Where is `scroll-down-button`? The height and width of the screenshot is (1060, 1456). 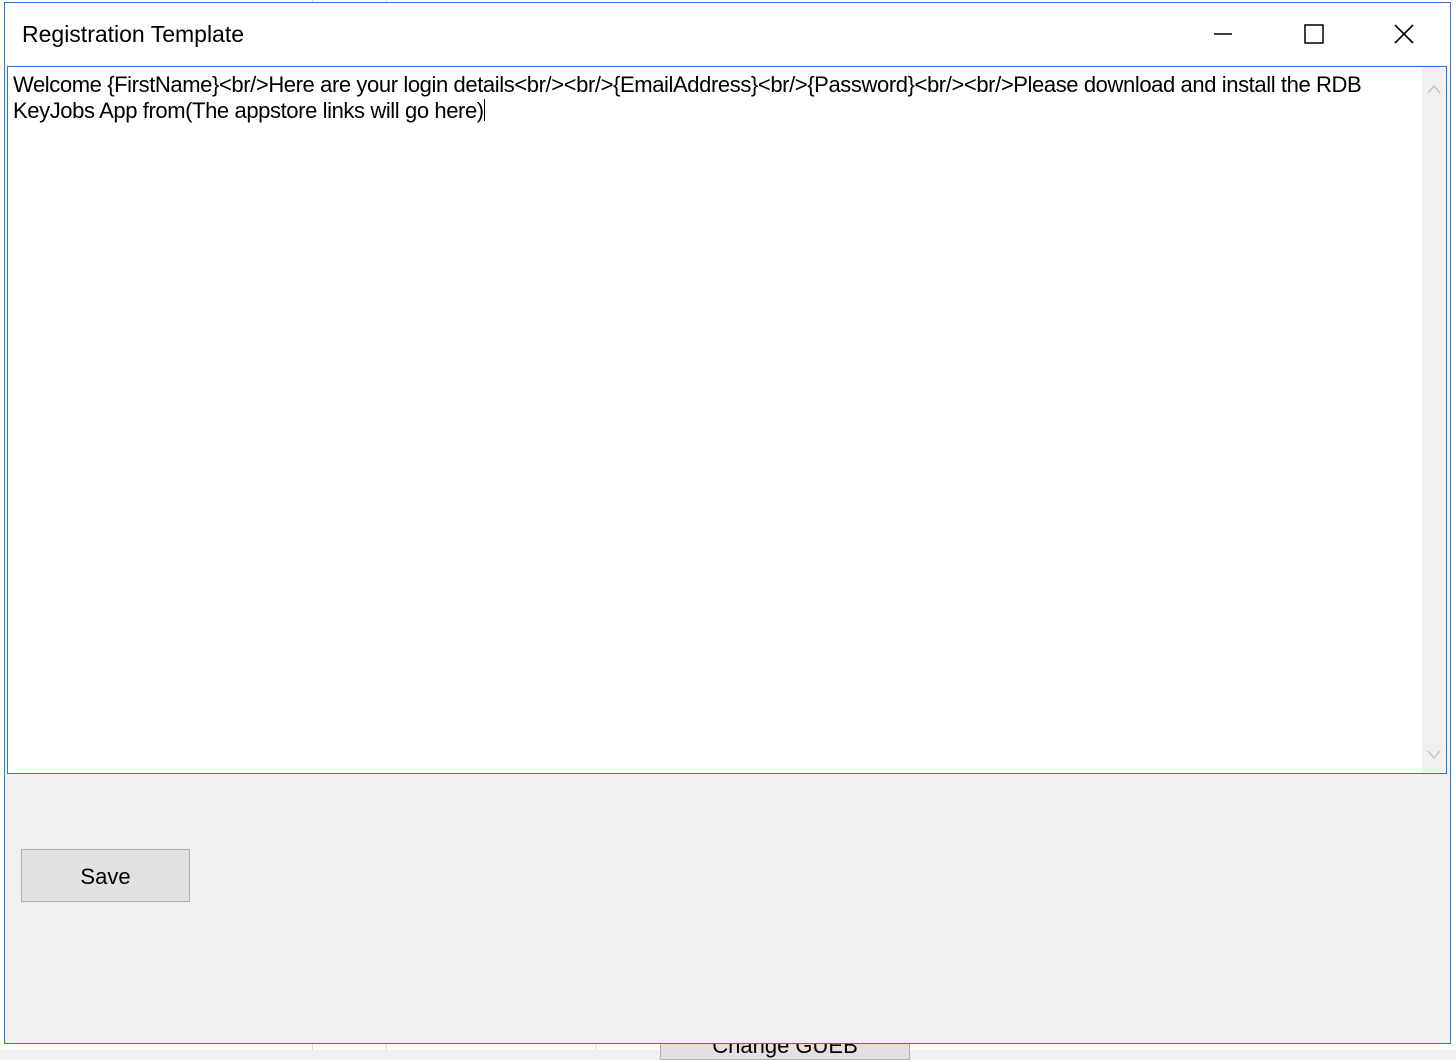
scroll-down-button is located at coordinates (1434, 755).